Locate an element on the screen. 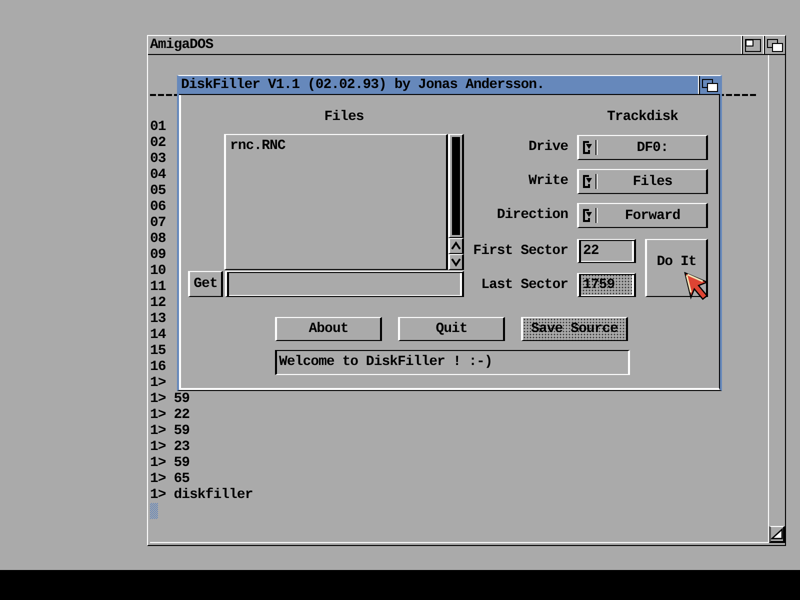 The image size is (800, 600). console-line: 02 is located at coordinates (158, 143).